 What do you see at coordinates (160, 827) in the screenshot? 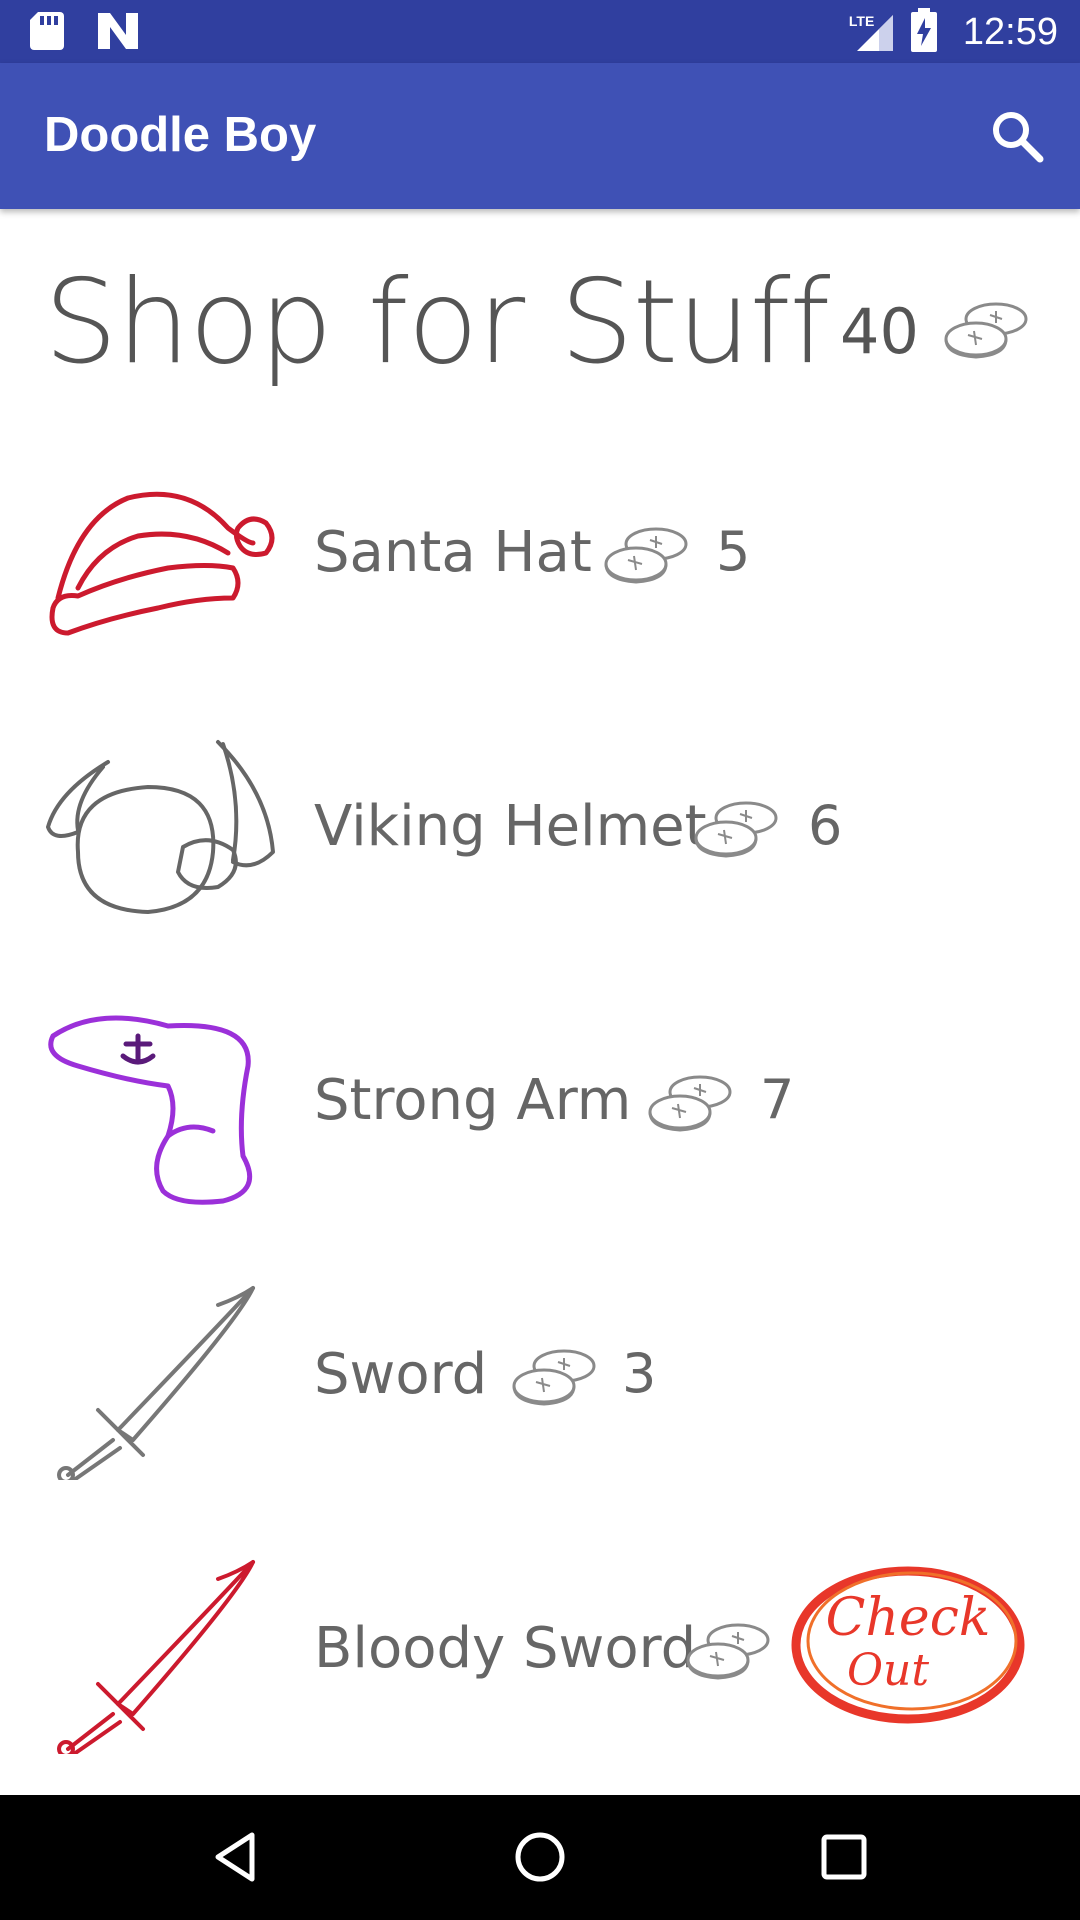
I see `viking-helmet-icon` at bounding box center [160, 827].